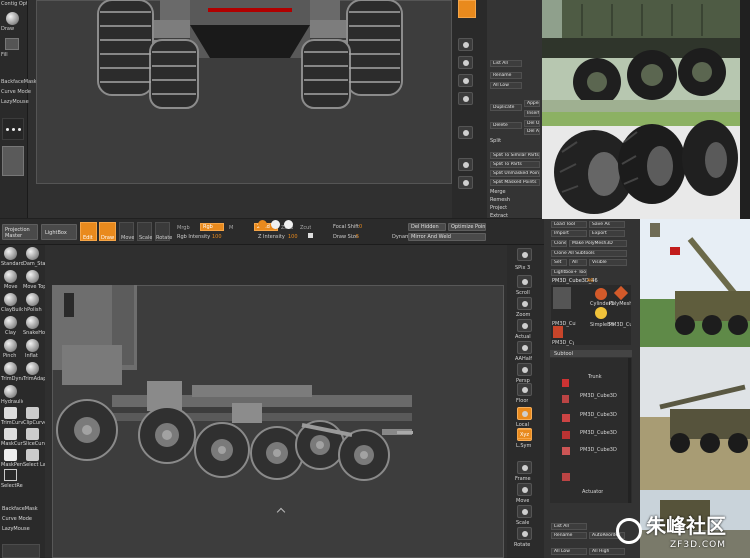 The image size is (750, 558). I want to click on project-label: Project, so click(498, 208).